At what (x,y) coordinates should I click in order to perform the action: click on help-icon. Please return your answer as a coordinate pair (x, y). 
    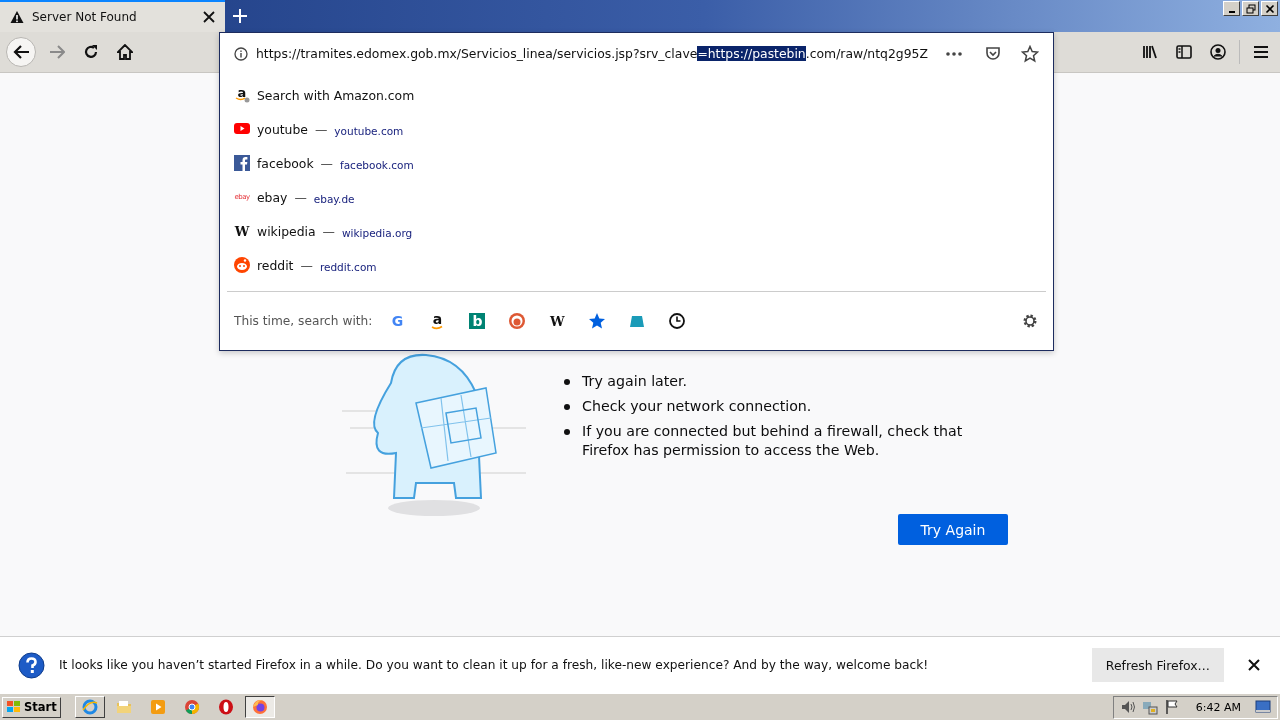
    Looking at the image, I should click on (31, 665).